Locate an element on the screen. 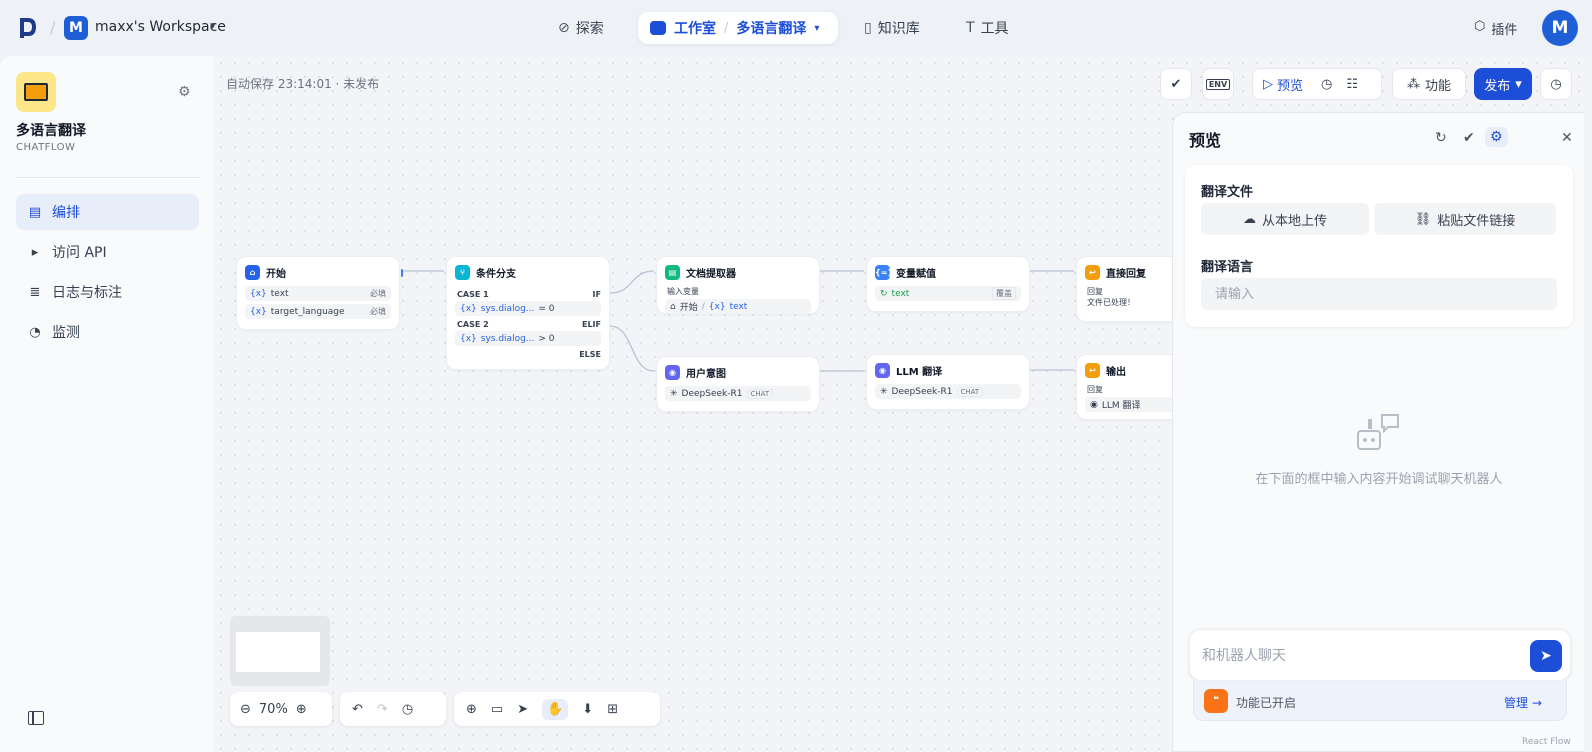 Image resolution: width=1592 pixels, height=752 pixels. minimap is located at coordinates (280, 651).